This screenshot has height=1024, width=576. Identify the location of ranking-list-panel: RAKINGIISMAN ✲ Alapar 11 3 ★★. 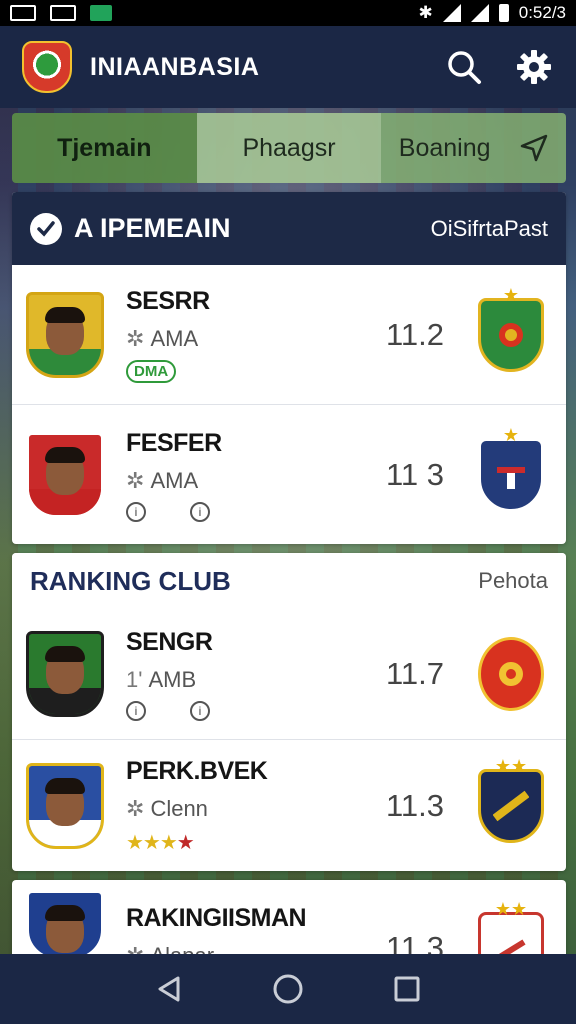
(289, 920).